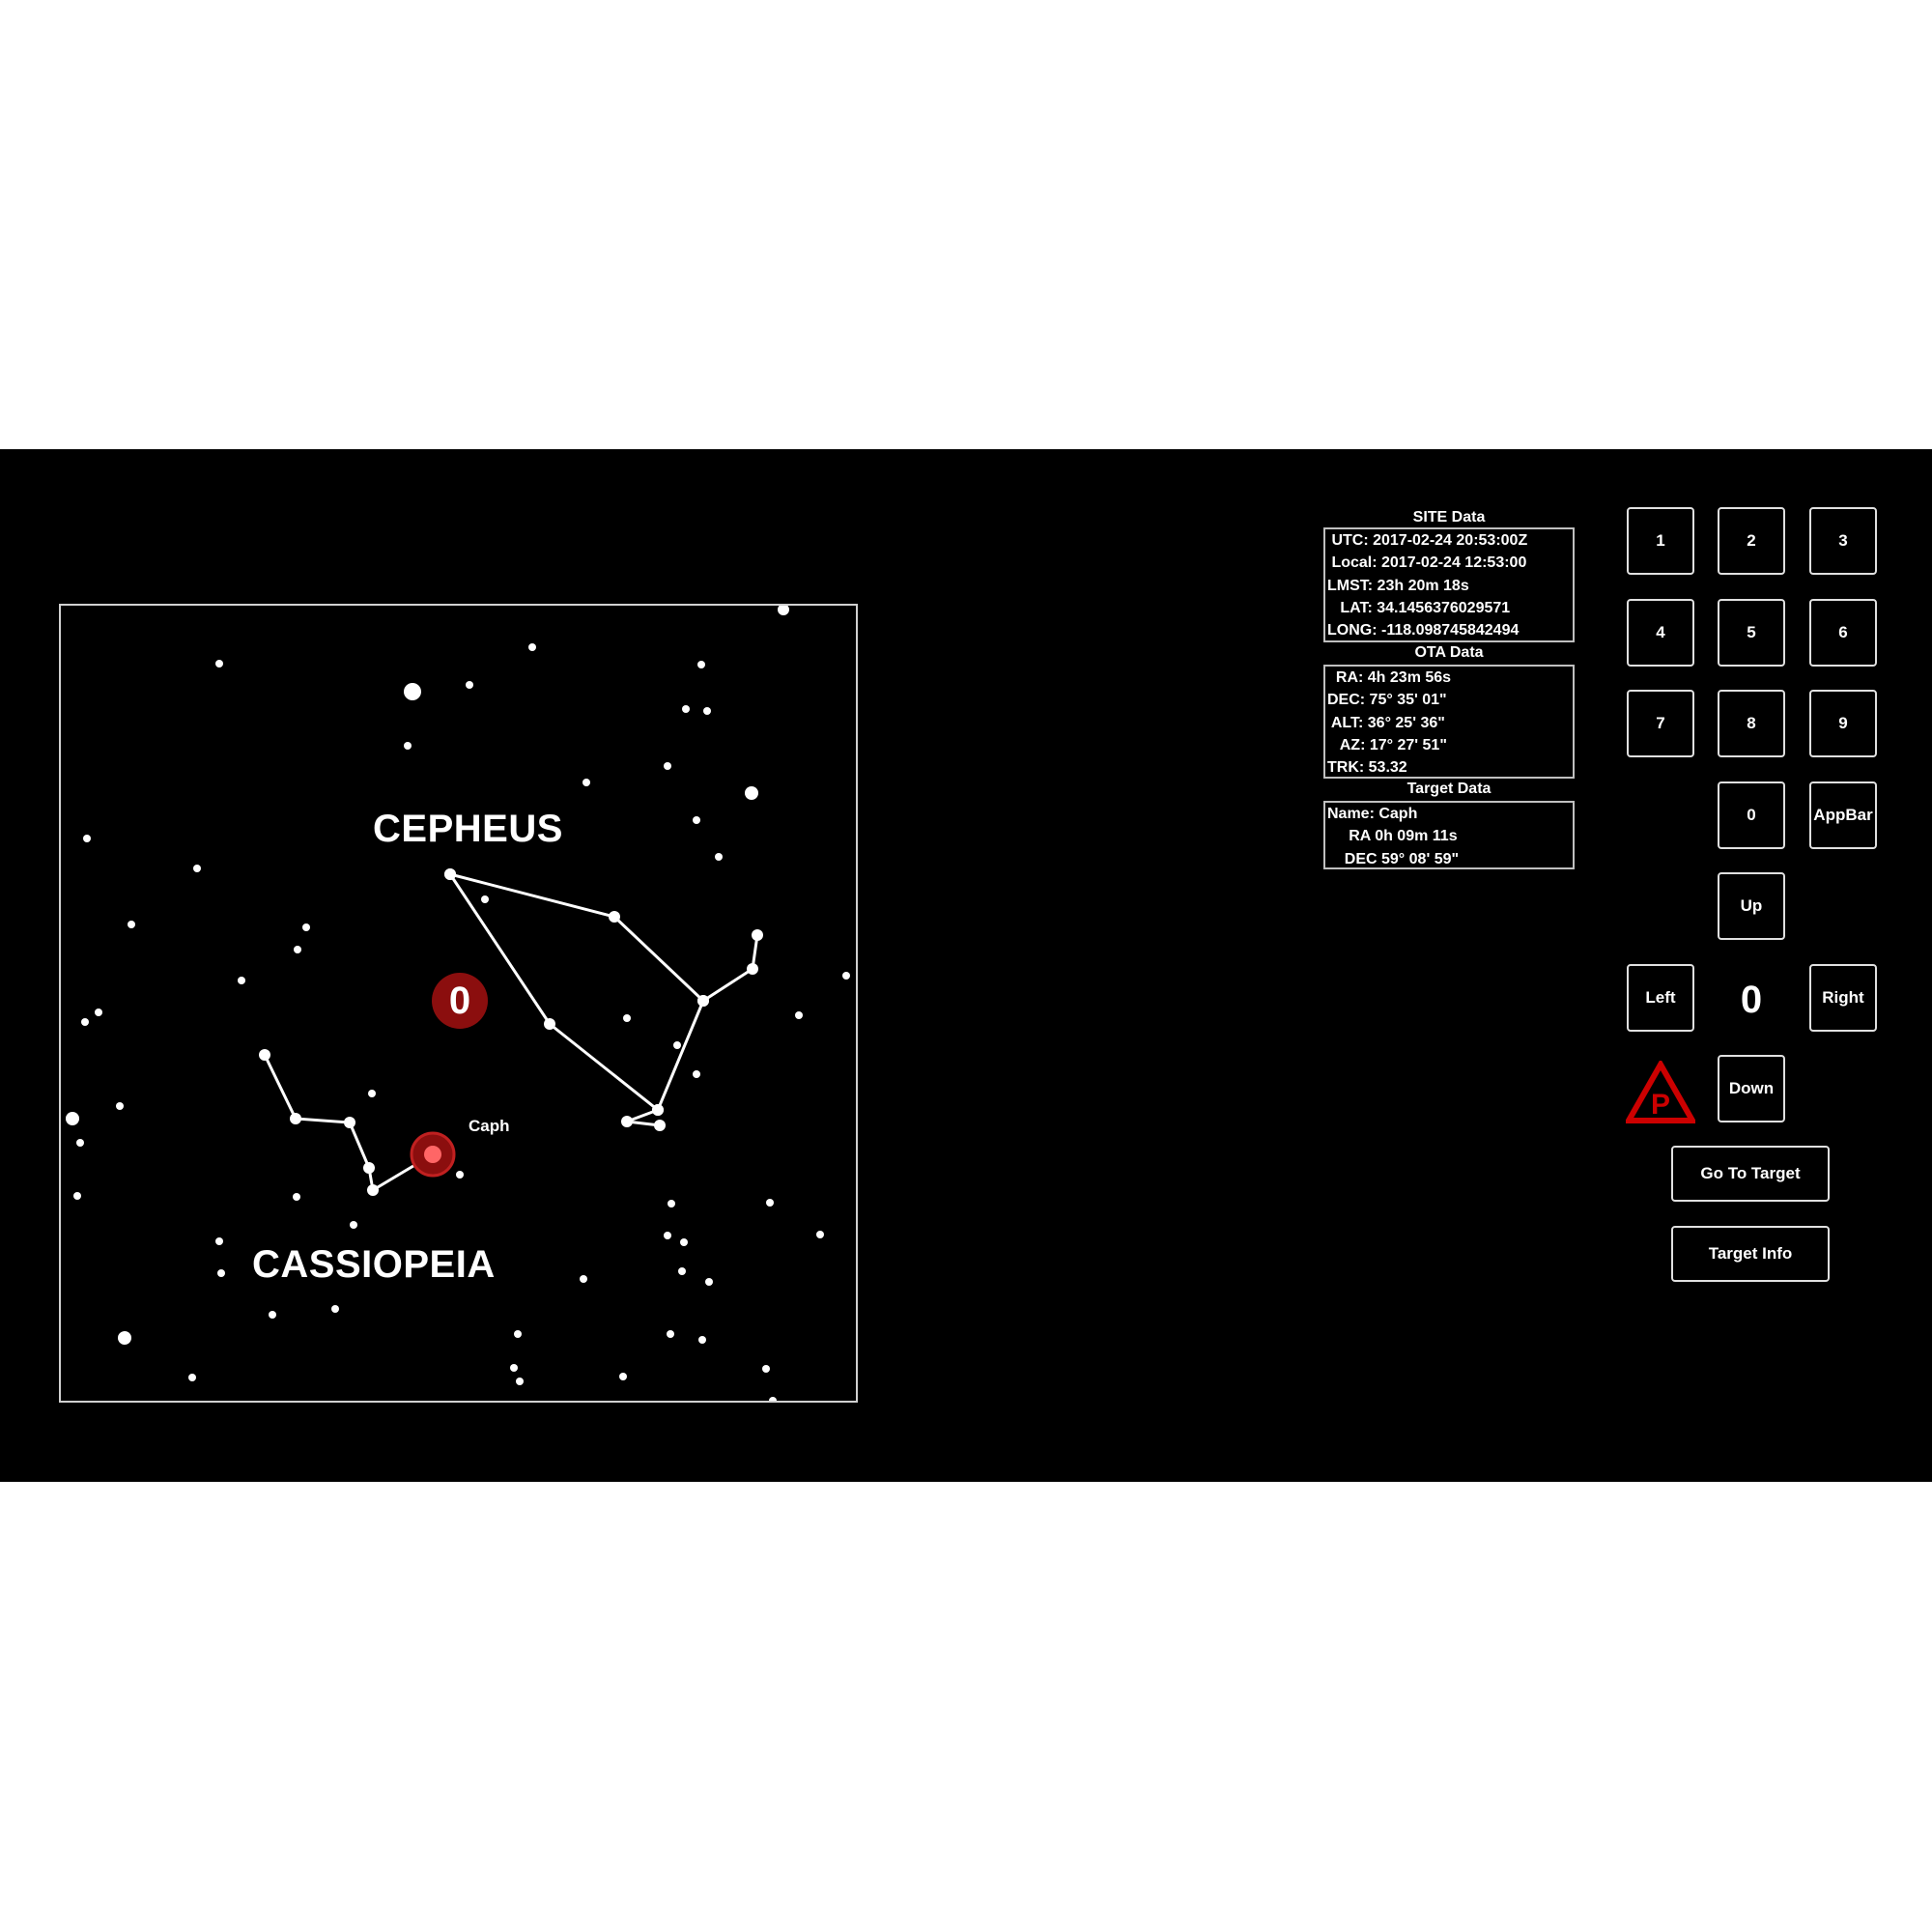 The height and width of the screenshot is (1932, 1932). What do you see at coordinates (432, 1154) in the screenshot?
I see `target-star` at bounding box center [432, 1154].